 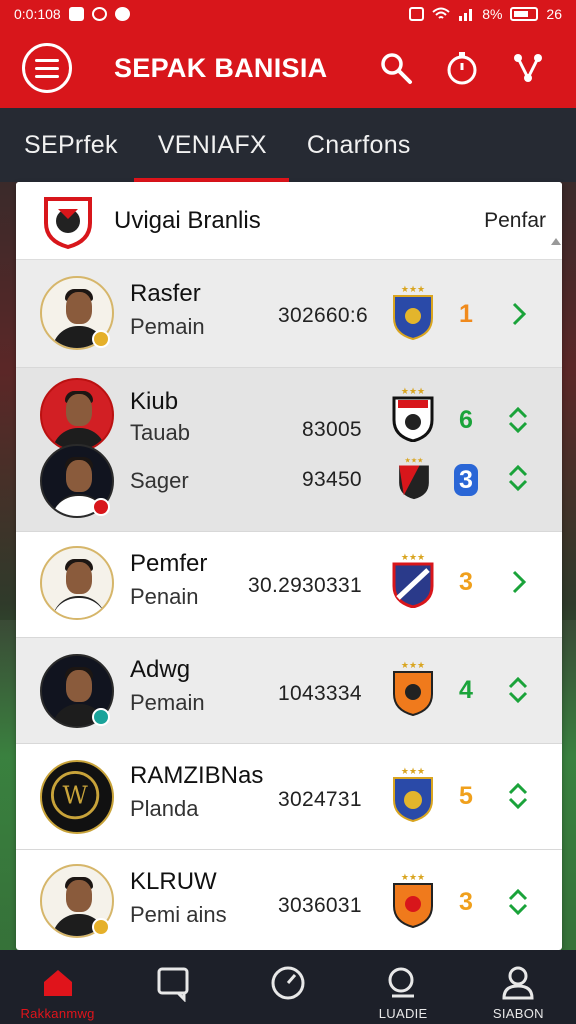 I want to click on nav-item-profile: SIABON, so click(x=518, y=985).